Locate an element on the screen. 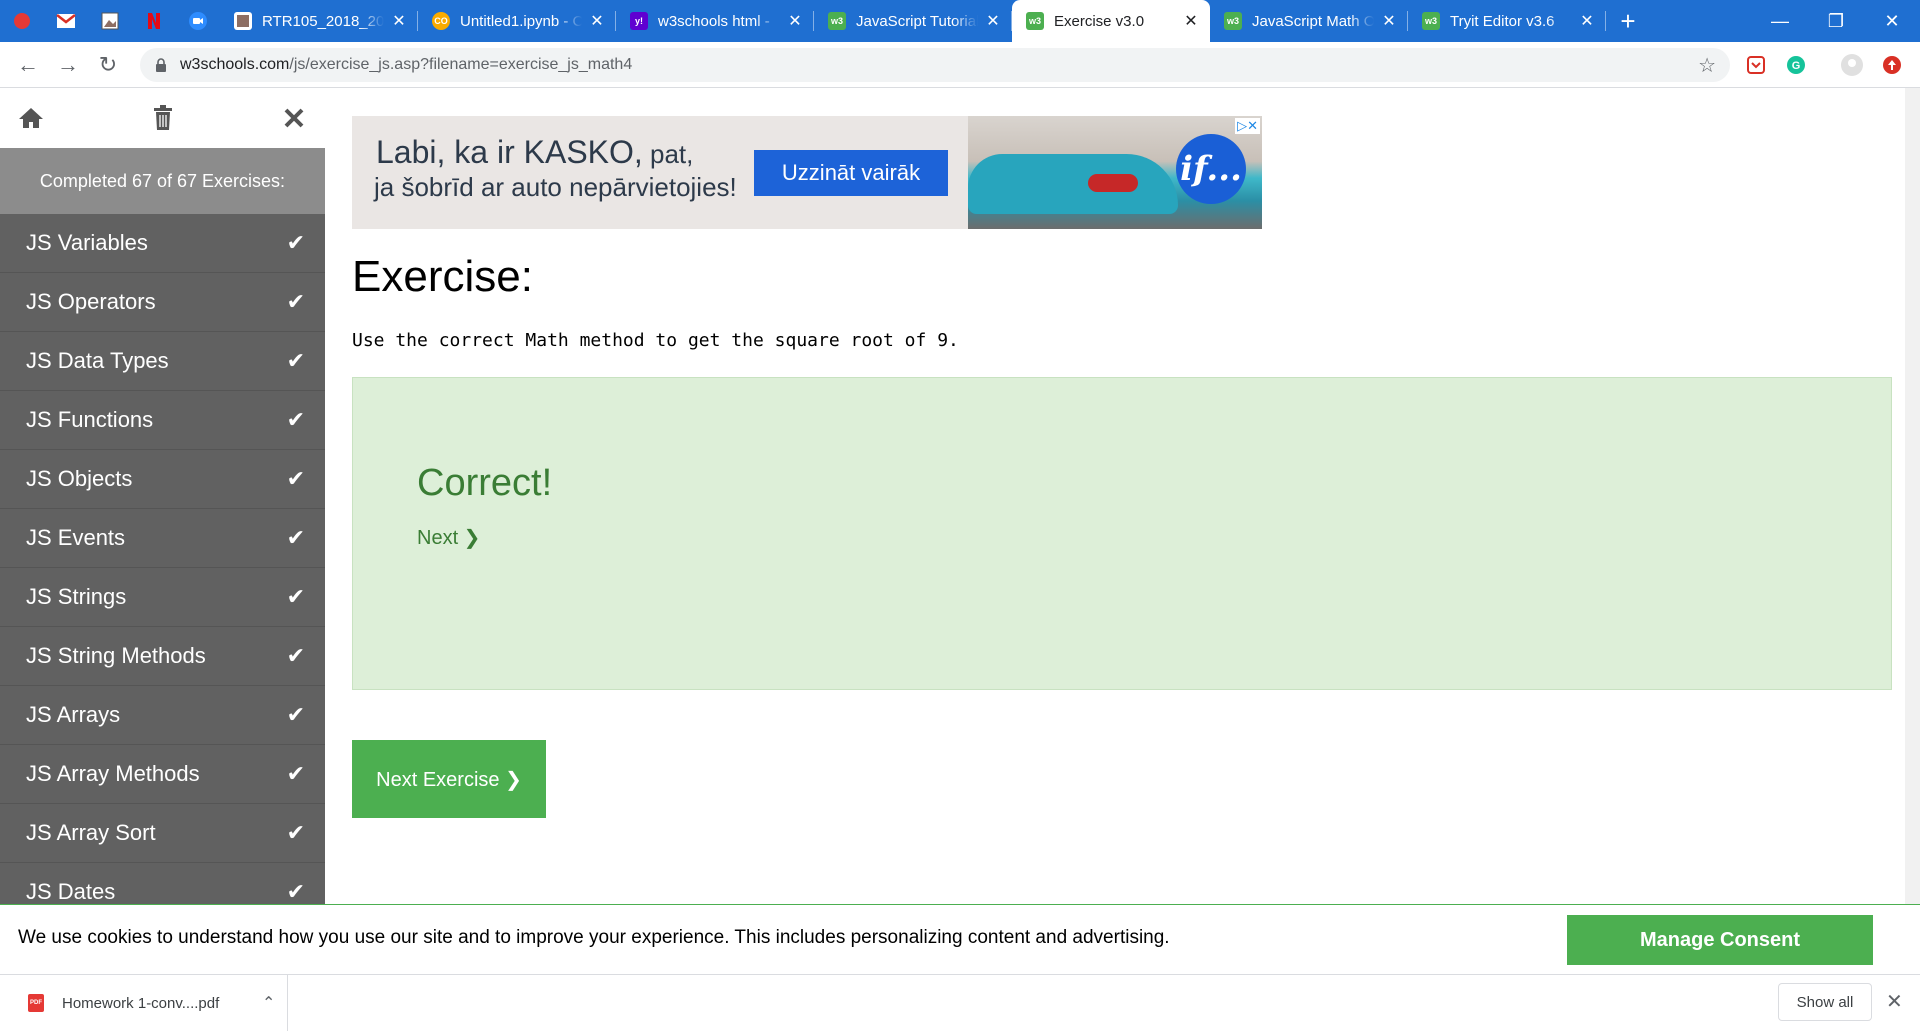 Image resolution: width=1920 pixels, height=1031 pixels. pinned-tab-netflix is located at coordinates (154, 21).